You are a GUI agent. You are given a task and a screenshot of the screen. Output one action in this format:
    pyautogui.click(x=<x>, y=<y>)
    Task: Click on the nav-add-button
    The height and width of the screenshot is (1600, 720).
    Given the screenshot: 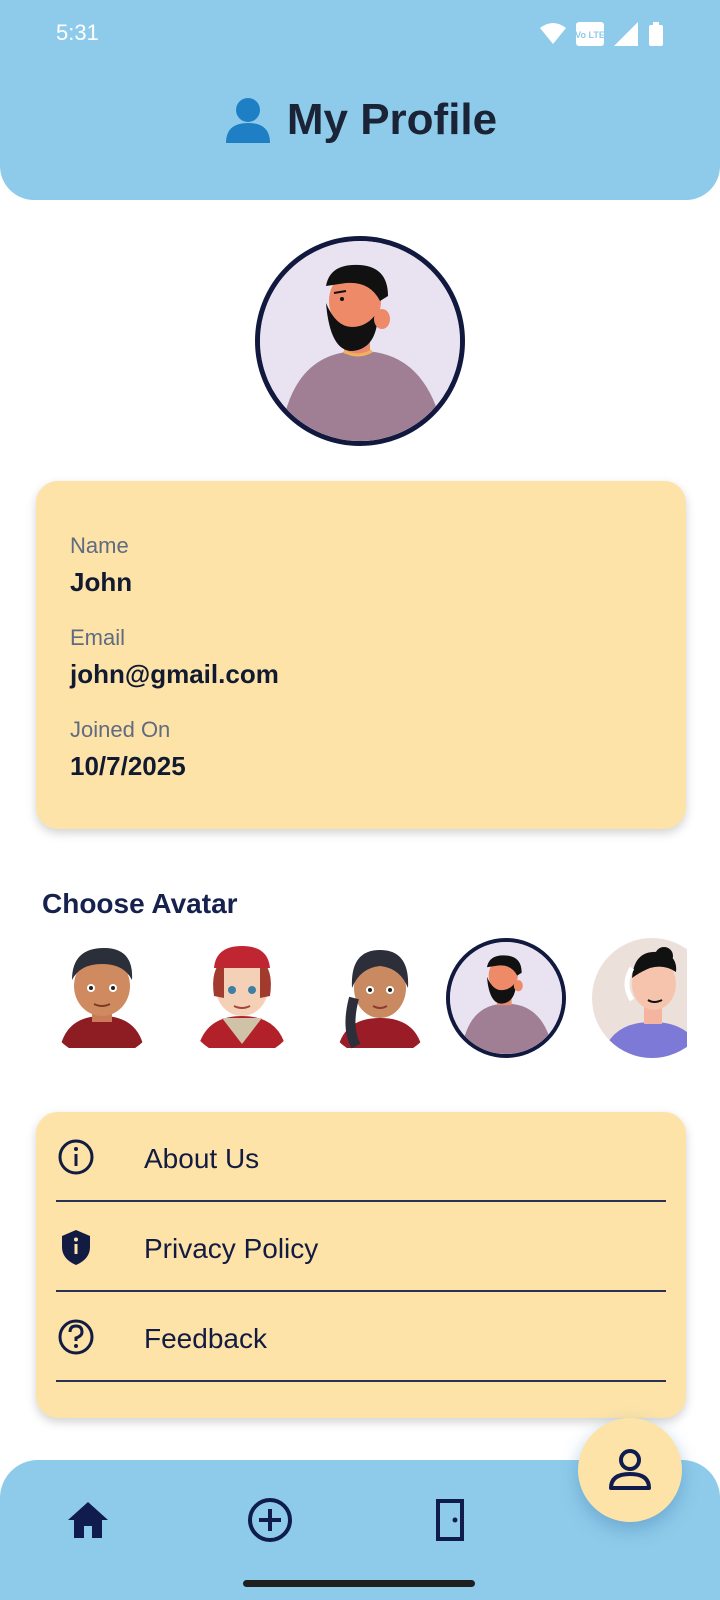 What is the action you would take?
    pyautogui.click(x=270, y=1520)
    